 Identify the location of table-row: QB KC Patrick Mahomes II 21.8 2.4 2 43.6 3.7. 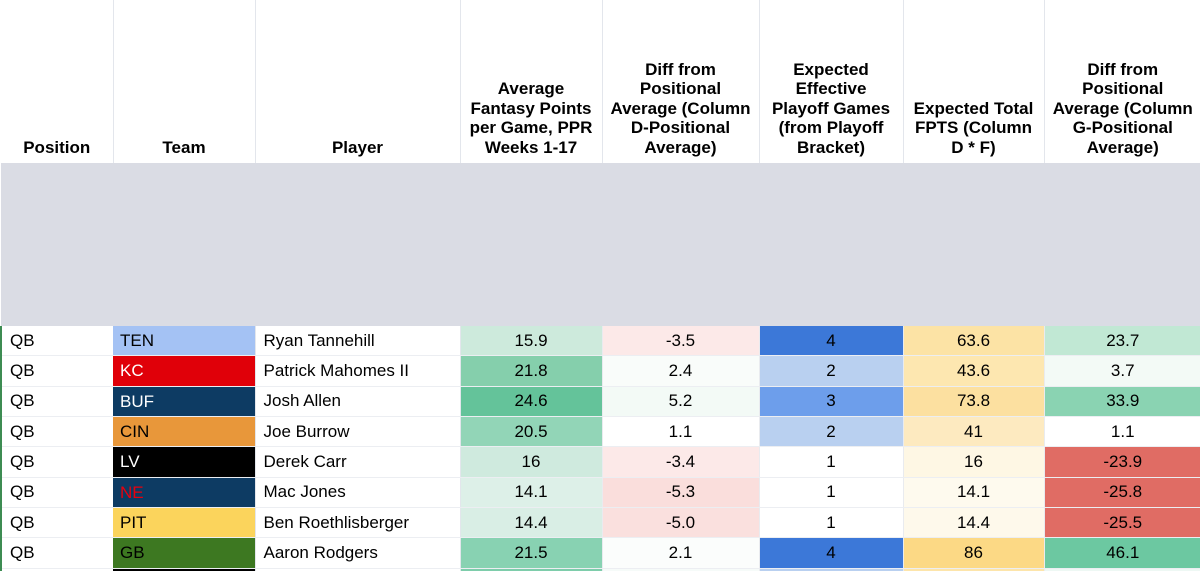
(600, 371).